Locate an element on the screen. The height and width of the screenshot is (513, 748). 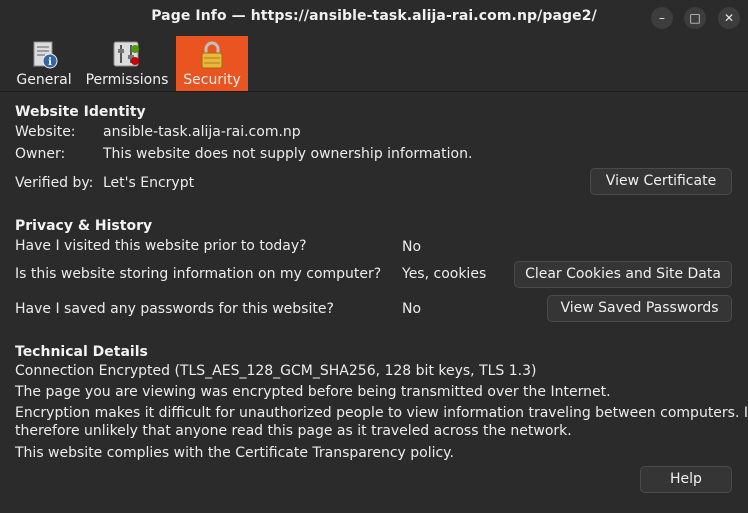
tab-security-label: Security is located at coordinates (212, 80).